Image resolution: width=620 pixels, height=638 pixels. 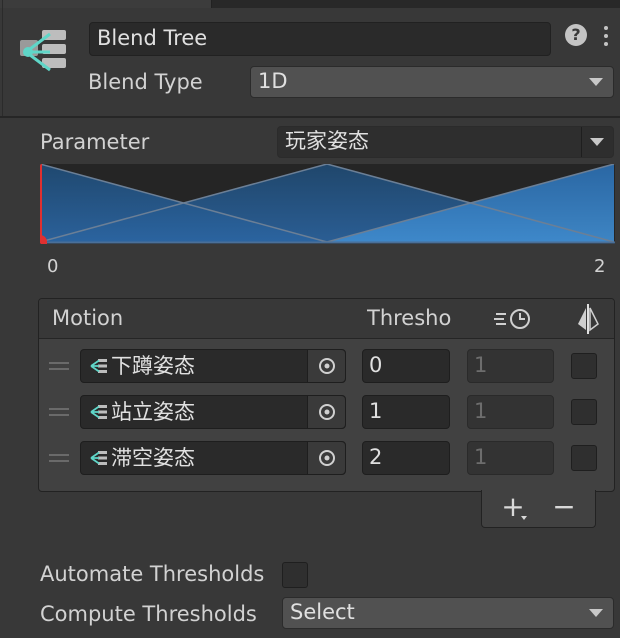 I want to click on parameter-dropdown: 玩家姿态, so click(x=445, y=142).